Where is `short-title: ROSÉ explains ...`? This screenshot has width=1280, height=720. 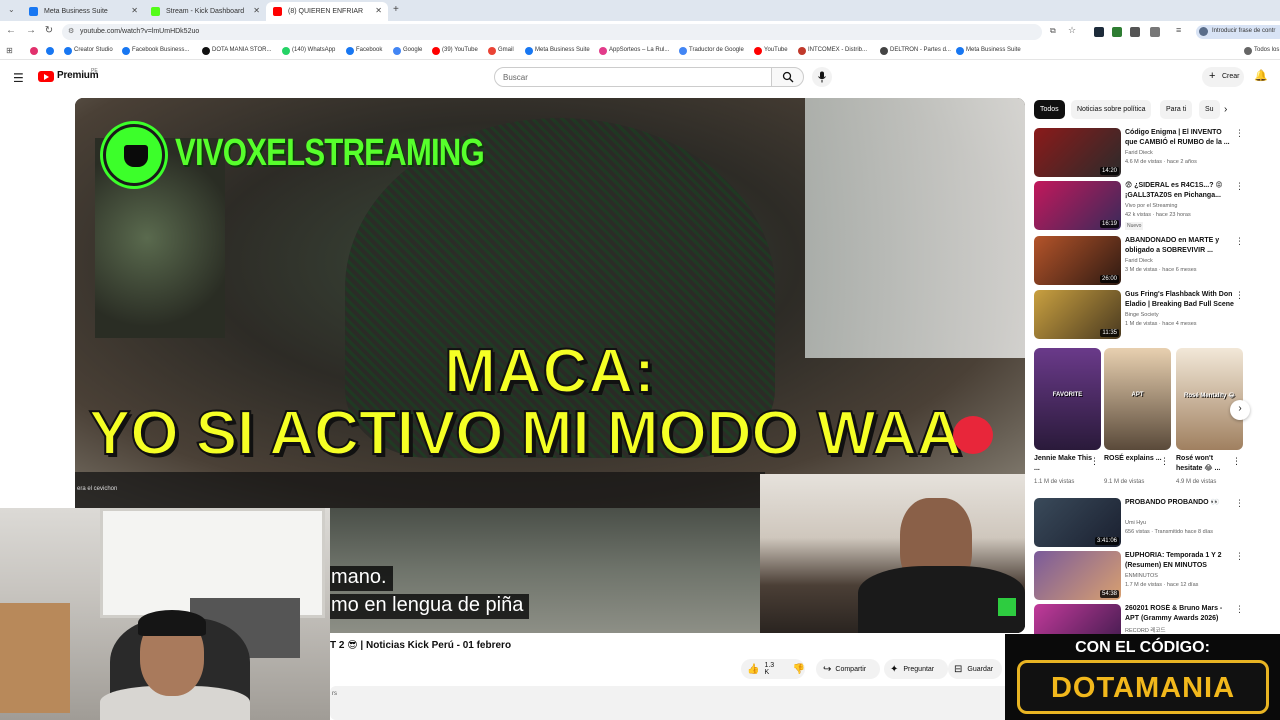
short-title: ROSÉ explains ... is located at coordinates (1133, 459).